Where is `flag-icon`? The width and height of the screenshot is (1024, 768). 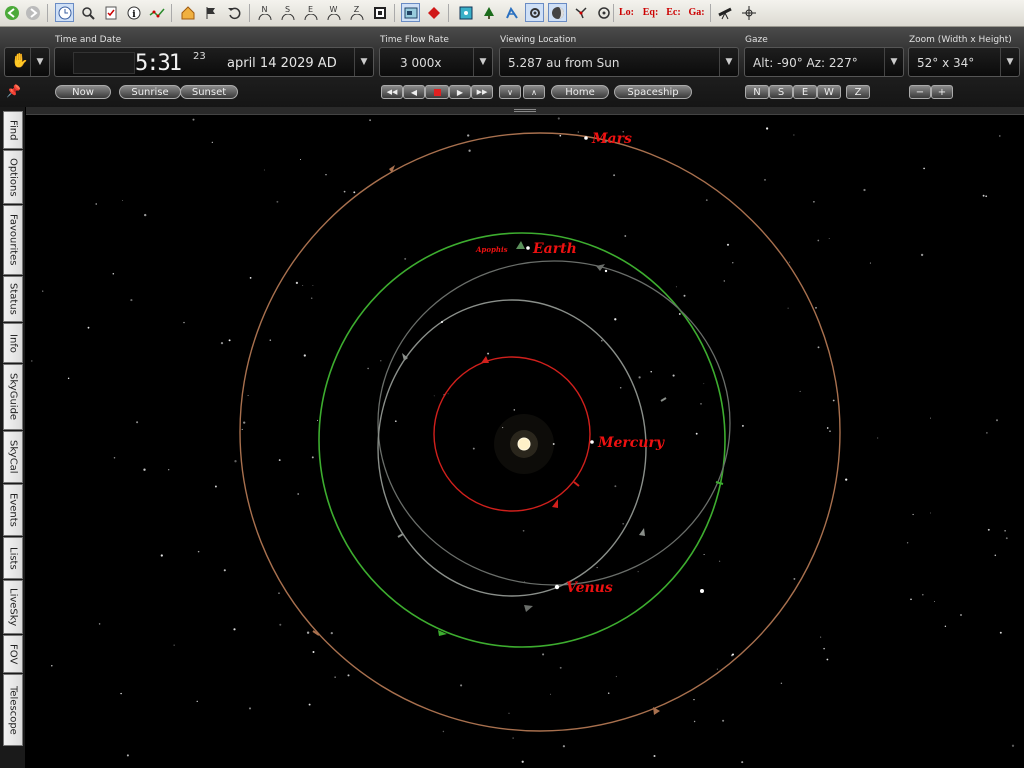
flag-icon is located at coordinates (210, 12).